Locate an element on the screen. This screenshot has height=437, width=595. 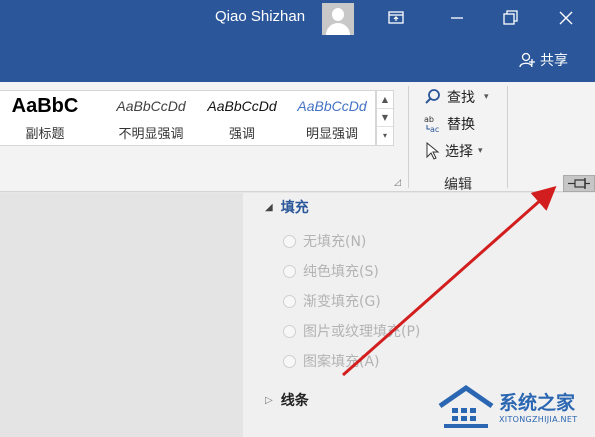
replace-icon: abac is located at coordinates (431, 124).